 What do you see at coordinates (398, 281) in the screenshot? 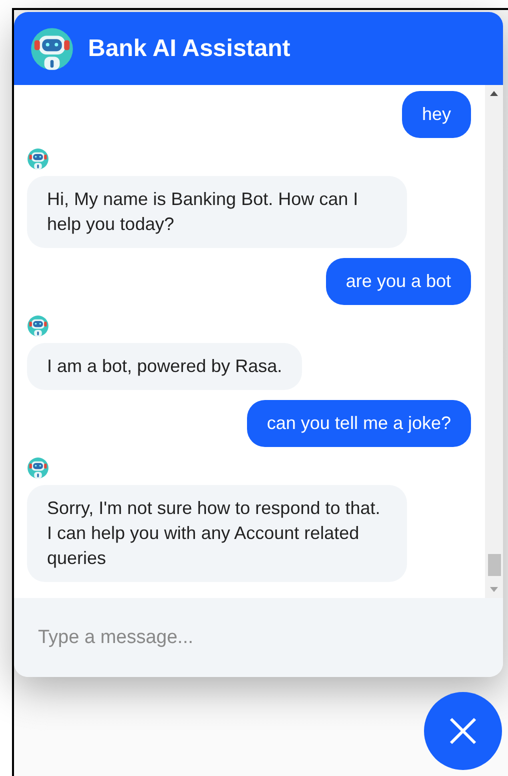
I see `user-message: are you a bot` at bounding box center [398, 281].